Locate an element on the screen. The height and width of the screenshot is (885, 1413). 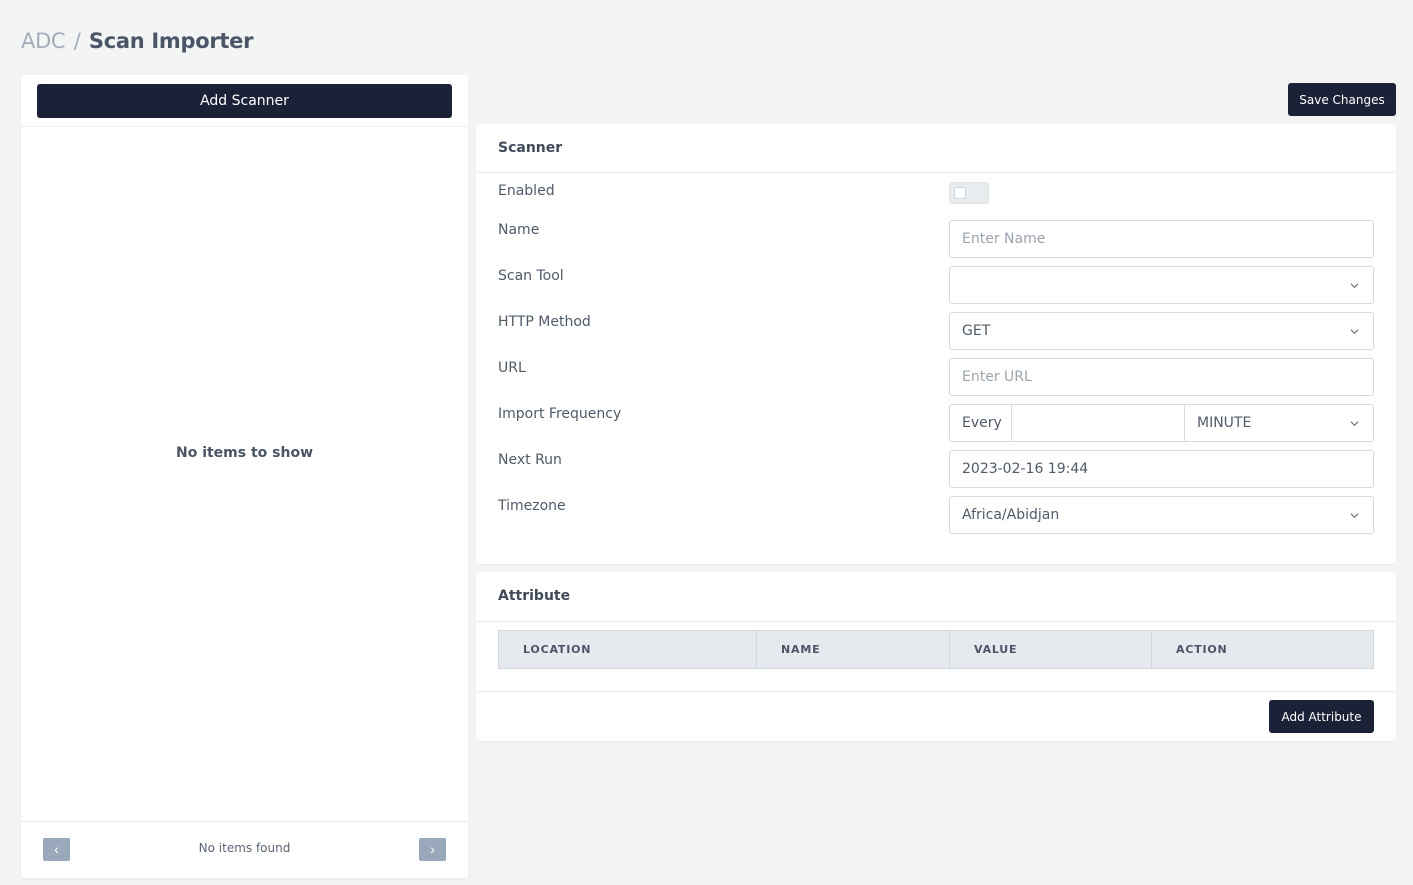
name-label: Name is located at coordinates (519, 230).